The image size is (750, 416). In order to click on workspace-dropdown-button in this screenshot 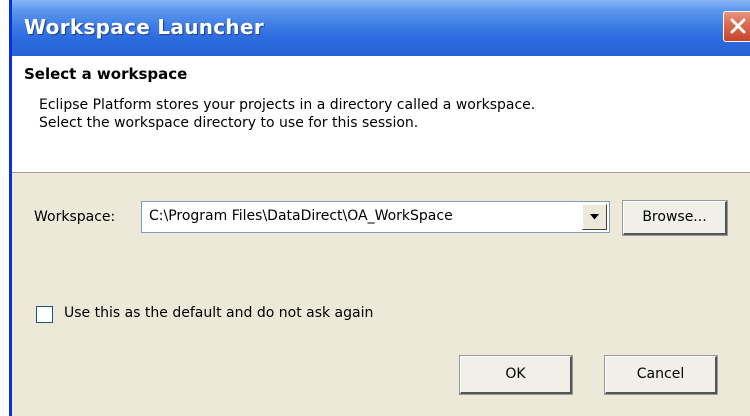, I will do `click(594, 217)`.